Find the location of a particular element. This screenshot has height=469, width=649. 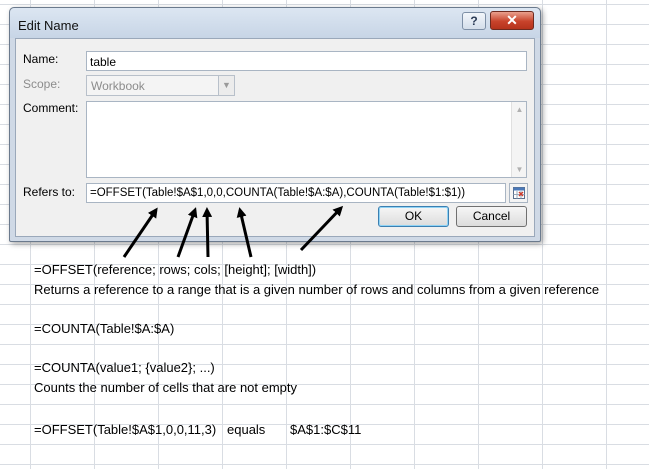

comment-textarea: ▲ ▼ is located at coordinates (306, 139).